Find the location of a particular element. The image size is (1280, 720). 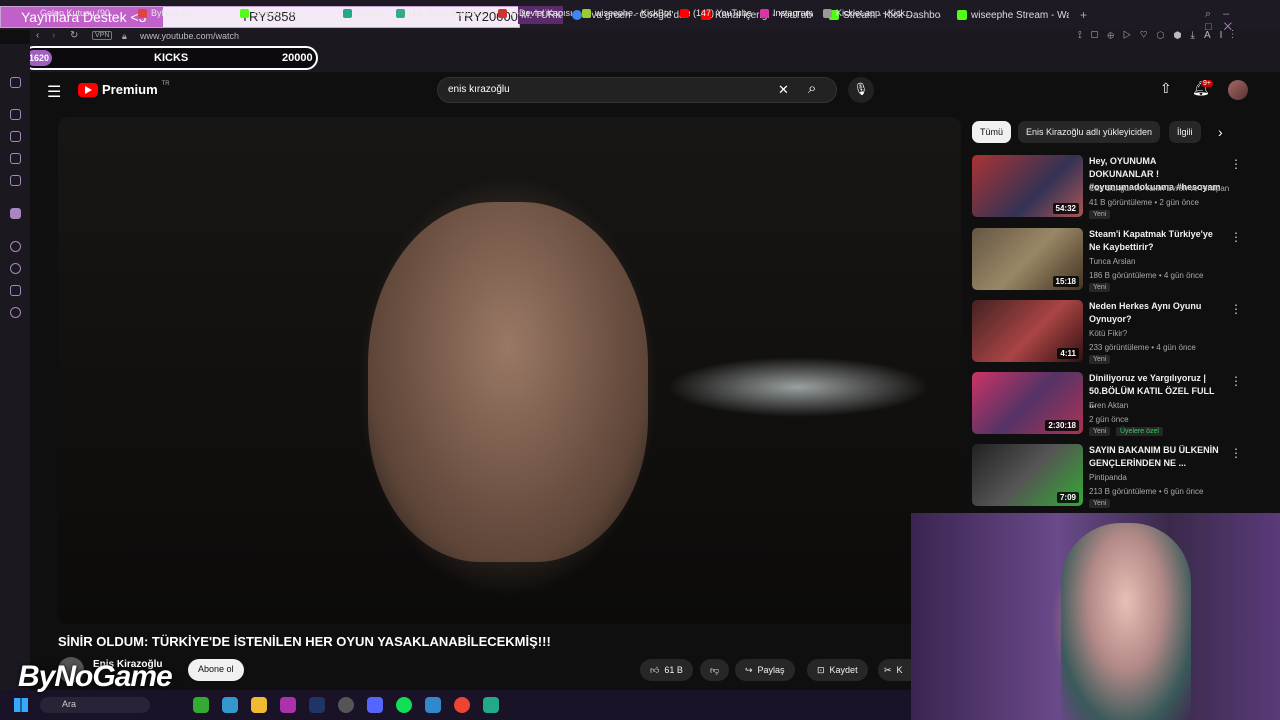

browser-sidebar is located at coordinates (15, 367).